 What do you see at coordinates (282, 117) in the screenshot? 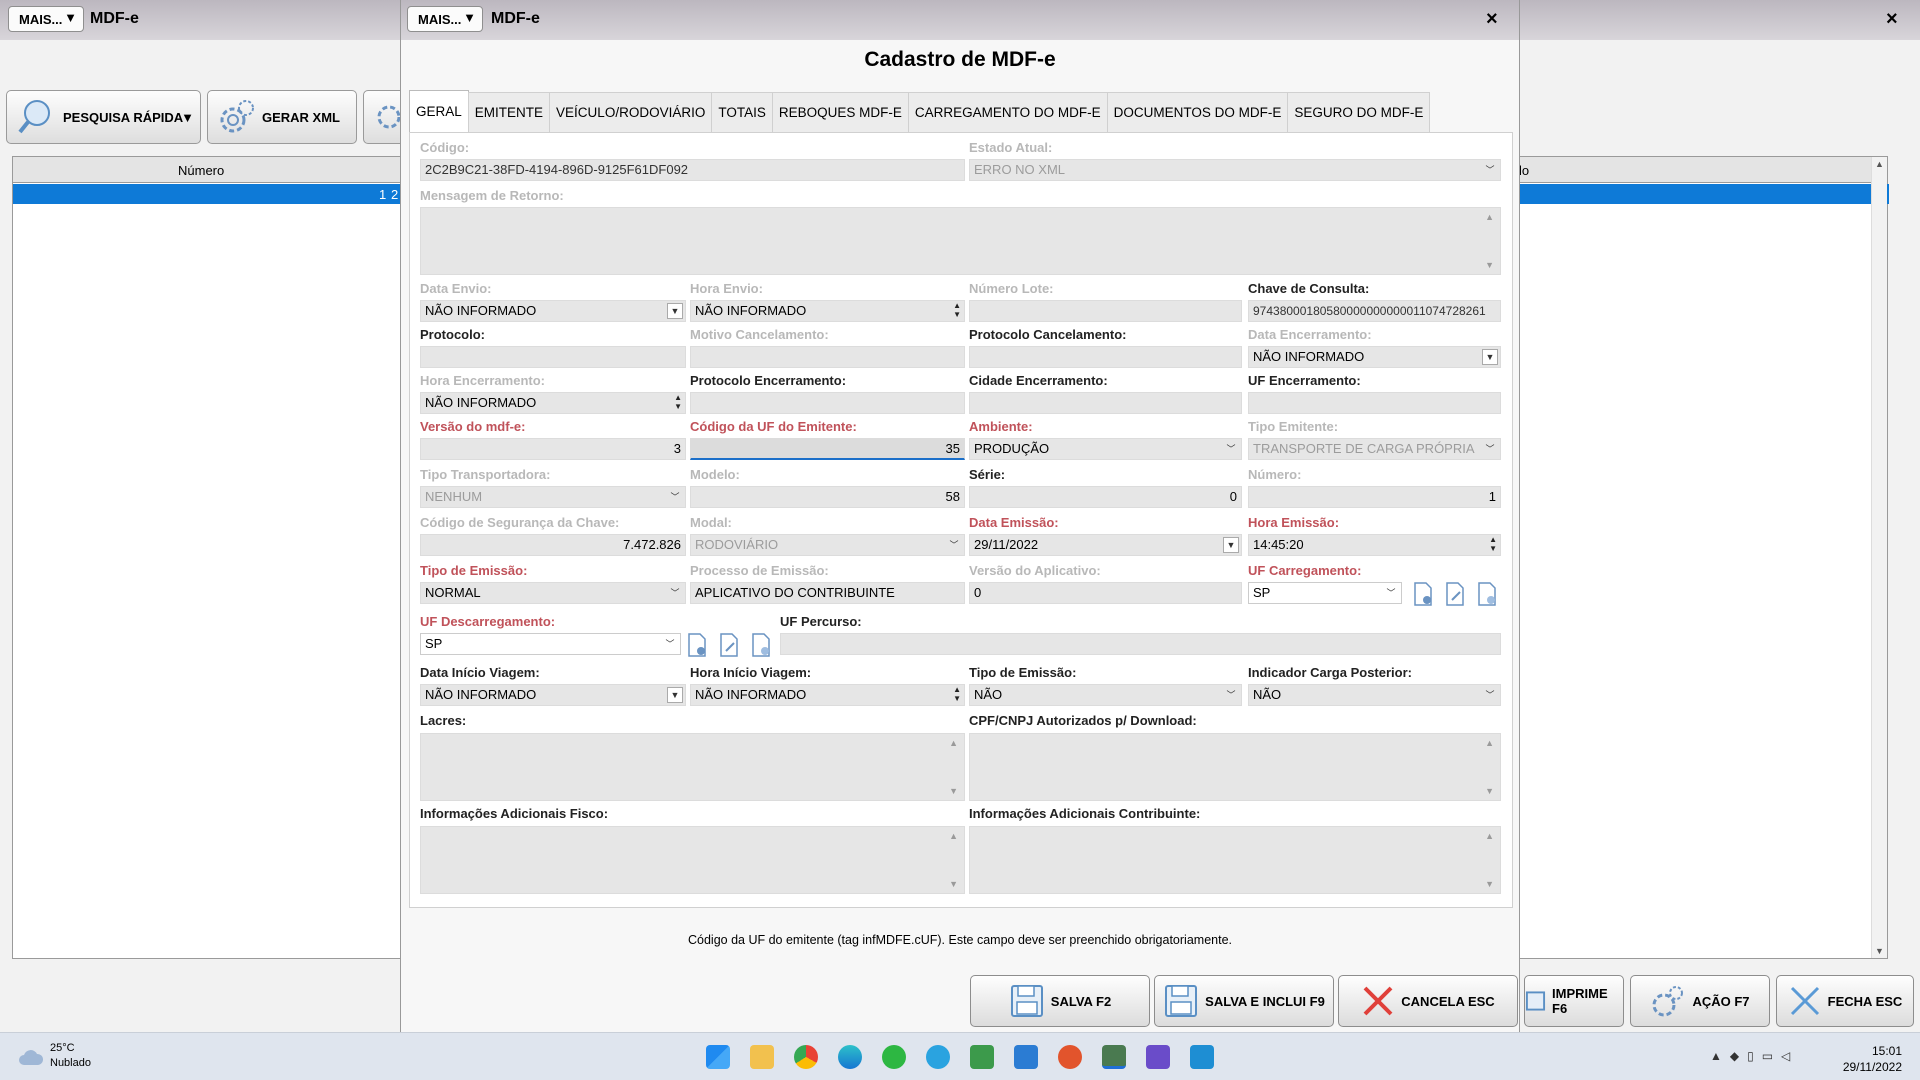
I see `gerar-xml-button: GERAR XML` at bounding box center [282, 117].